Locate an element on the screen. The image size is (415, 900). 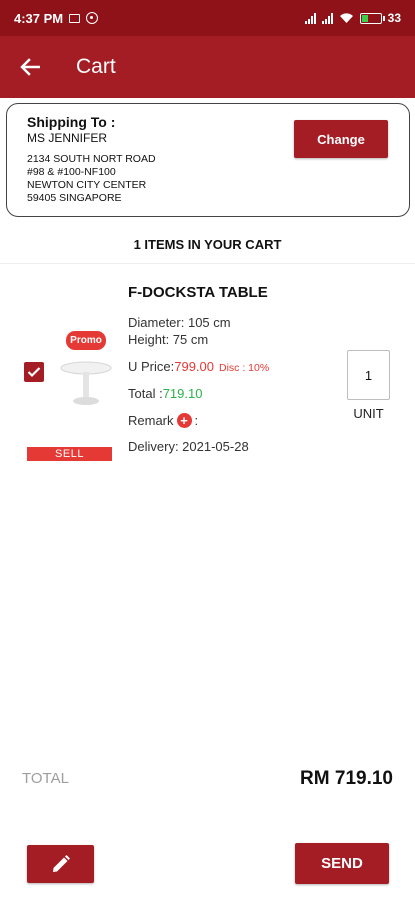
delivery-date: Delivery: 2021-05-28 is located at coordinates (188, 446).